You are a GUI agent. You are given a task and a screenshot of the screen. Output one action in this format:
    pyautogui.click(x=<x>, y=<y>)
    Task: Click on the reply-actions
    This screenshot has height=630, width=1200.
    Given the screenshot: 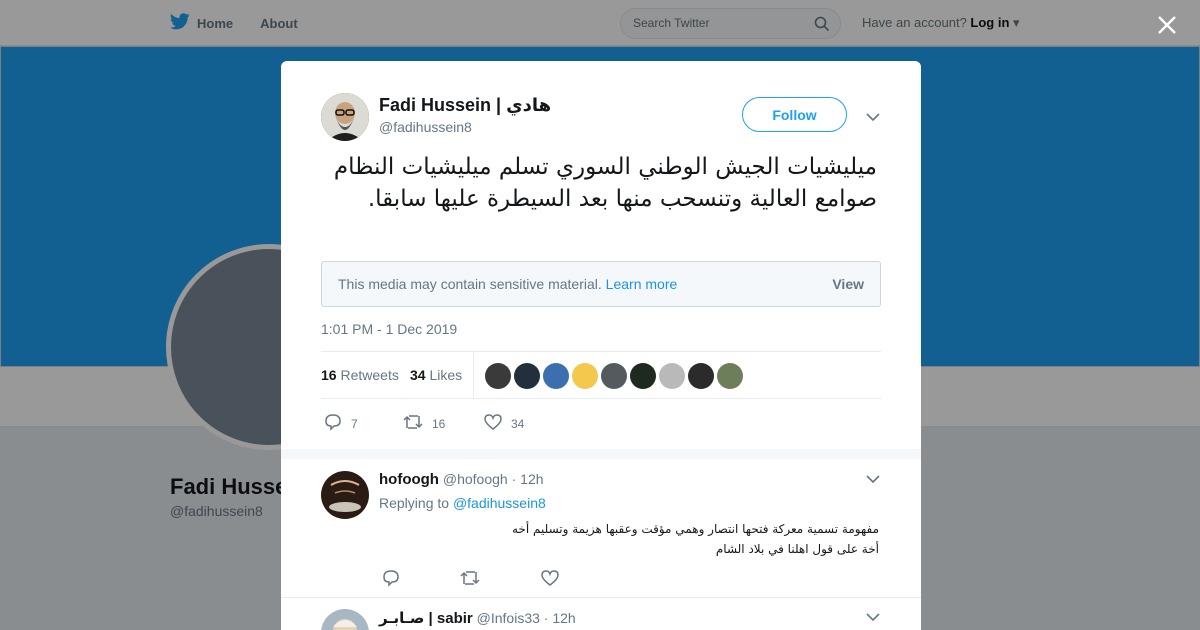 What is the action you would take?
    pyautogui.click(x=481, y=579)
    